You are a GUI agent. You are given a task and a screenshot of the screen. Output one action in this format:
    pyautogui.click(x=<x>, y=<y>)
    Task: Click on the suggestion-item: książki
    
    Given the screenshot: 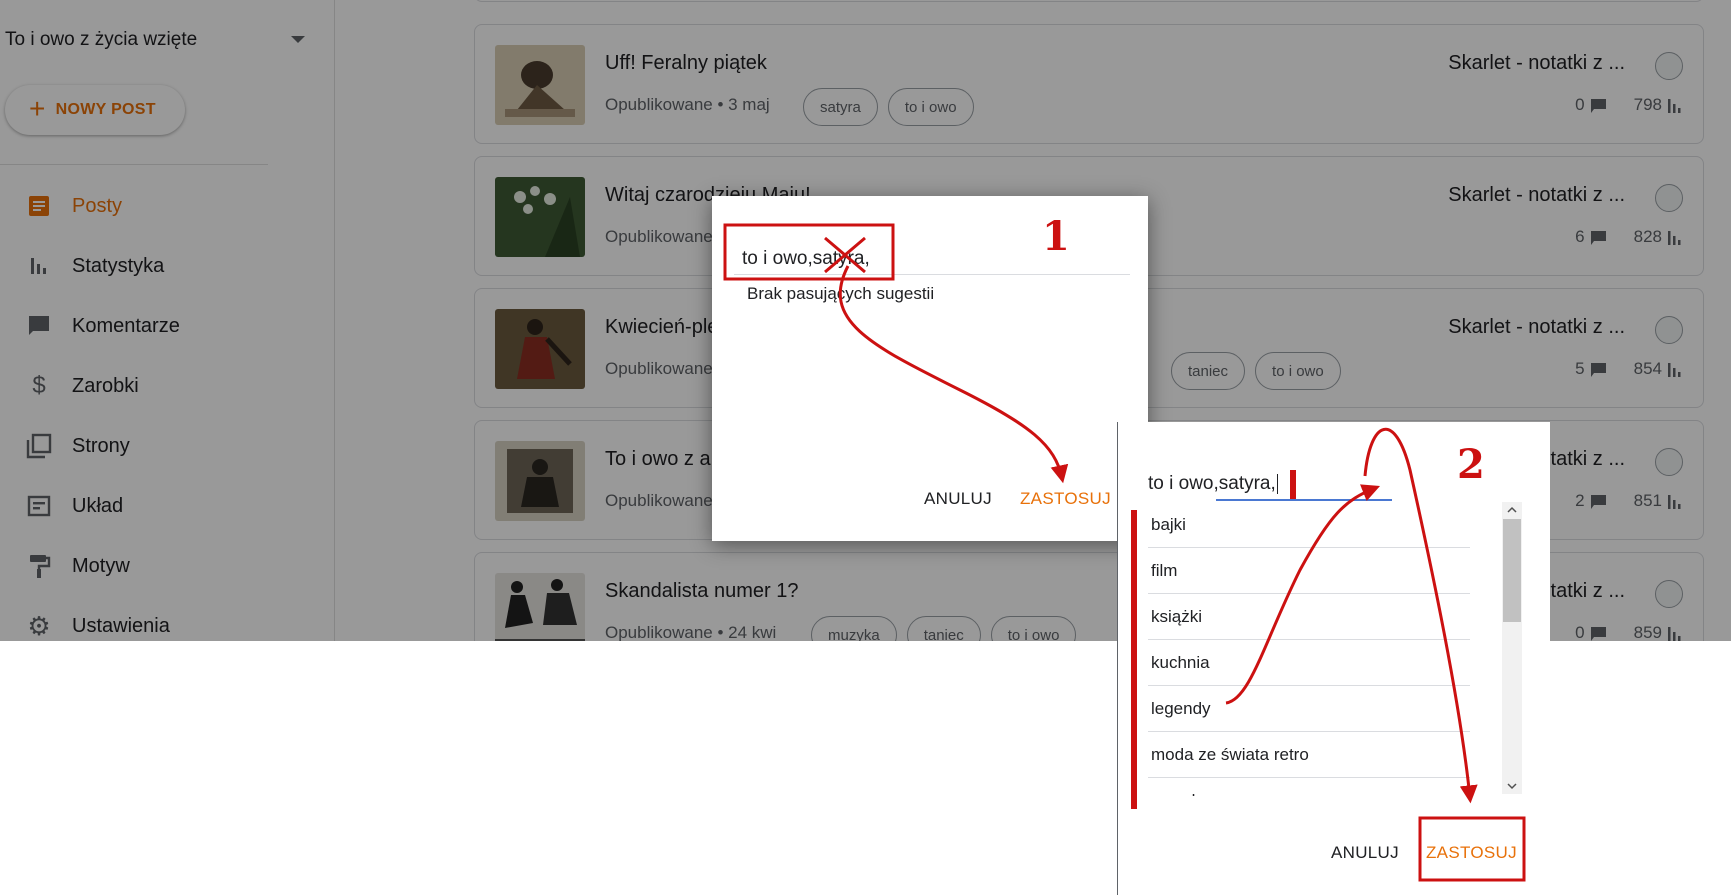 What is the action you would take?
    pyautogui.click(x=1309, y=617)
    